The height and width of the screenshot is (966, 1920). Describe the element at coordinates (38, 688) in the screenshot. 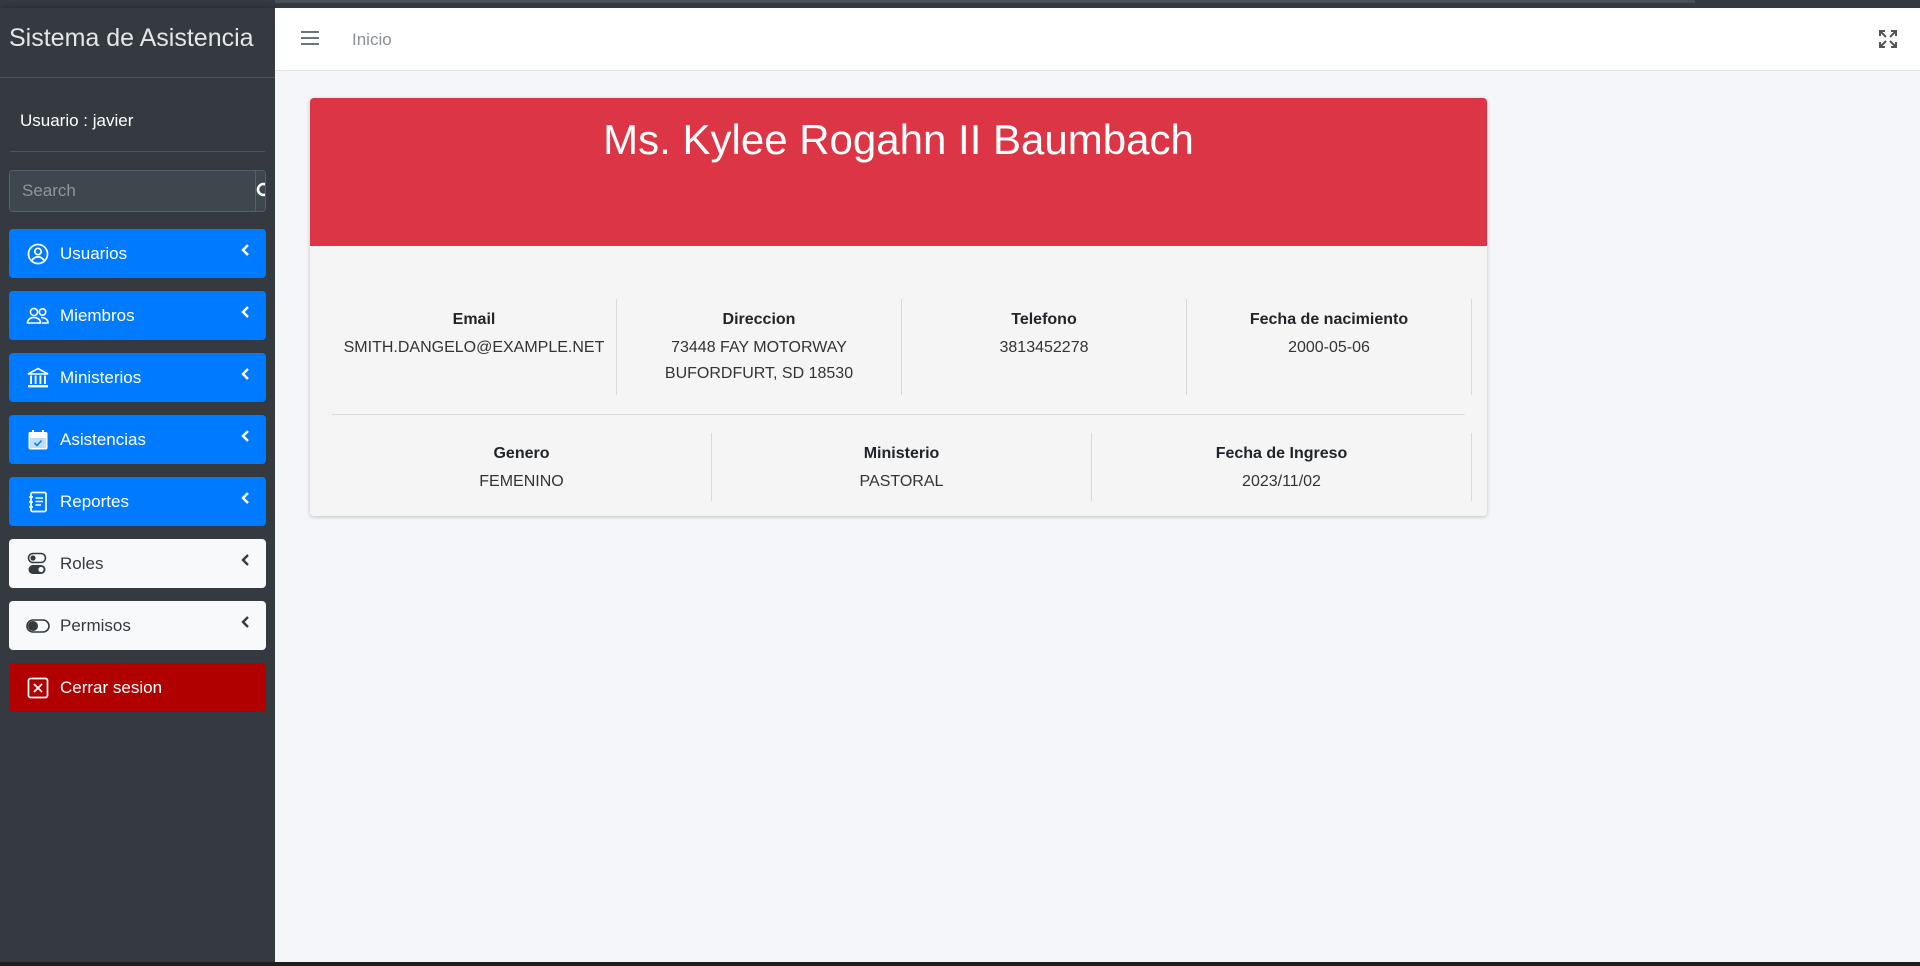

I see `x-square-icon` at that location.